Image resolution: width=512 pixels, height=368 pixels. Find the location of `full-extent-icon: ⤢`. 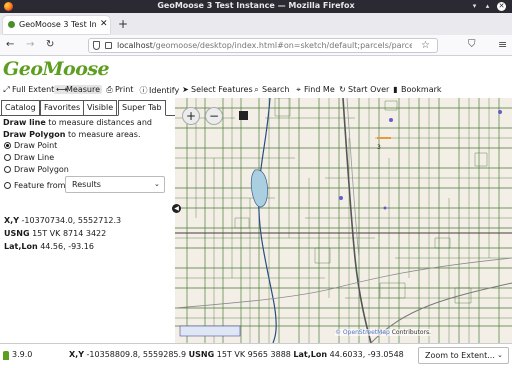

full-extent-icon: ⤢ is located at coordinates (6, 89).